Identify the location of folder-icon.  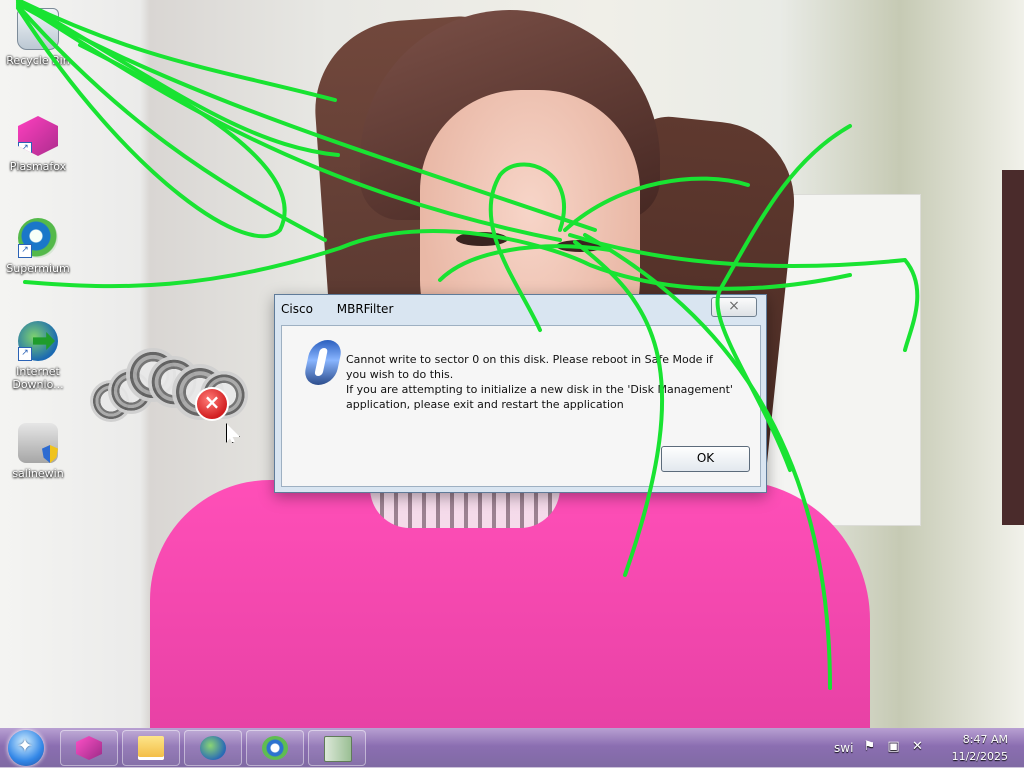
(151, 748).